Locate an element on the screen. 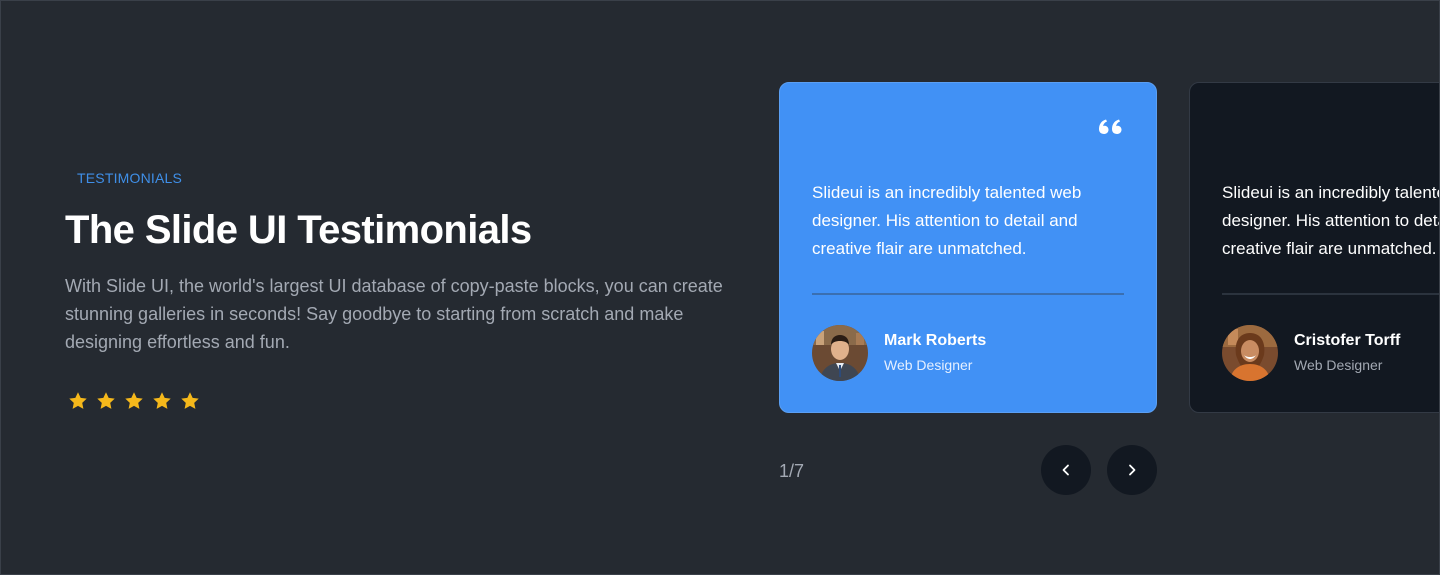 The width and height of the screenshot is (1440, 575). quote-icon is located at coordinates (1110, 126).